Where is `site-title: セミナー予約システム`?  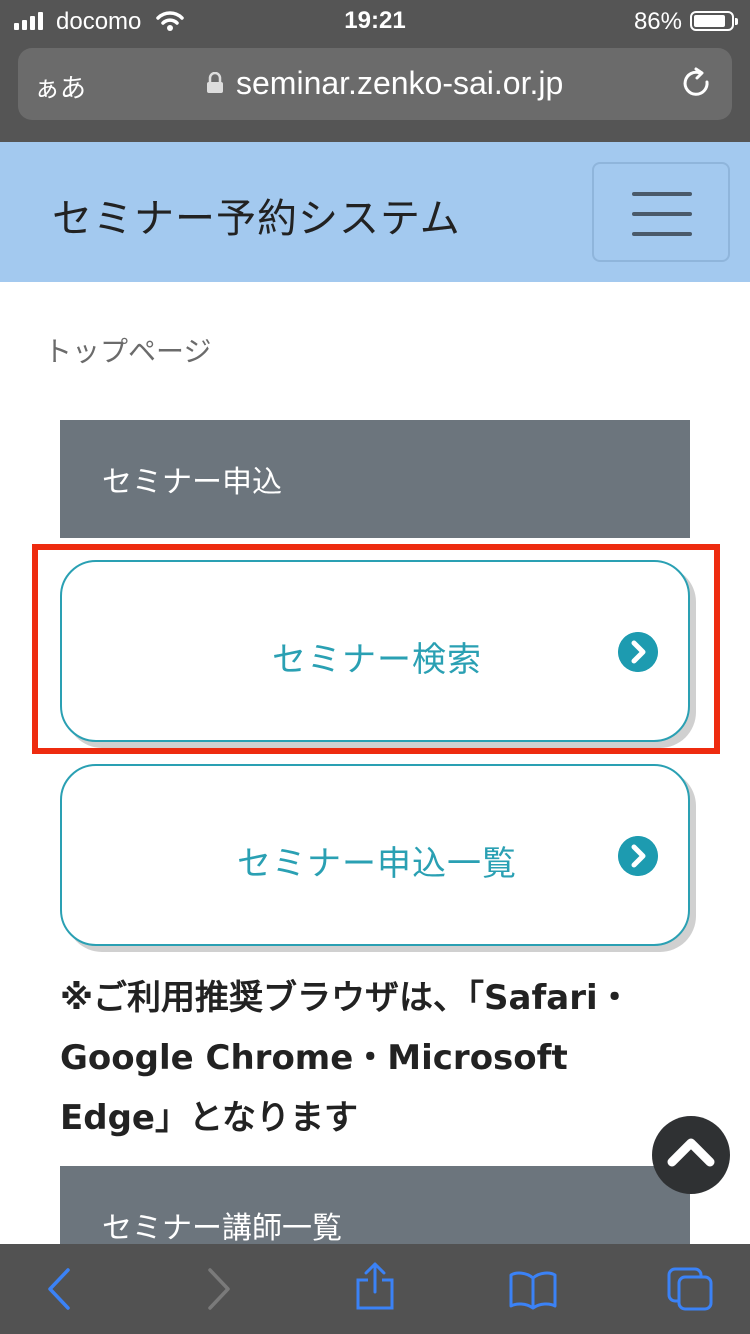
site-title: セミナー予約システム is located at coordinates (256, 215).